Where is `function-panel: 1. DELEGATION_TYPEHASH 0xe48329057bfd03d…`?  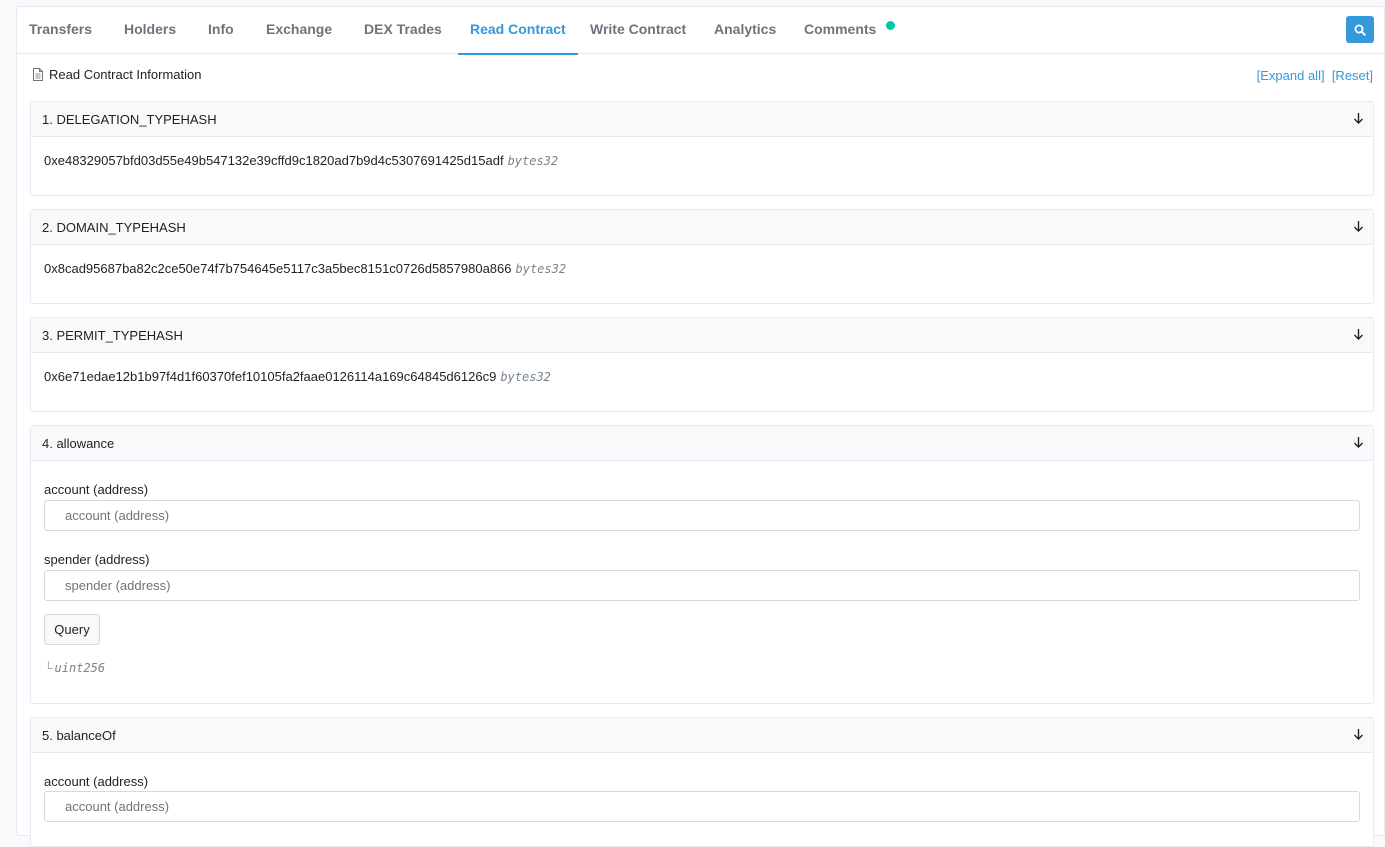 function-panel: 1. DELEGATION_TYPEHASH 0xe48329057bfd03d… is located at coordinates (702, 148).